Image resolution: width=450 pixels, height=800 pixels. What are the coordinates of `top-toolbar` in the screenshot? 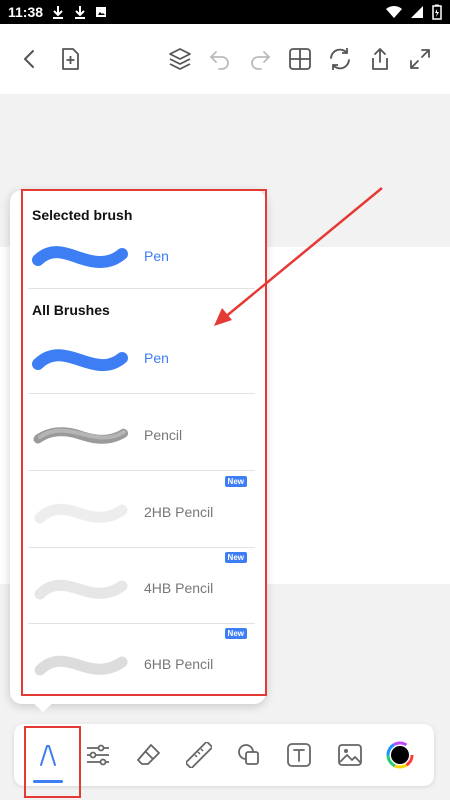 It's located at (225, 59).